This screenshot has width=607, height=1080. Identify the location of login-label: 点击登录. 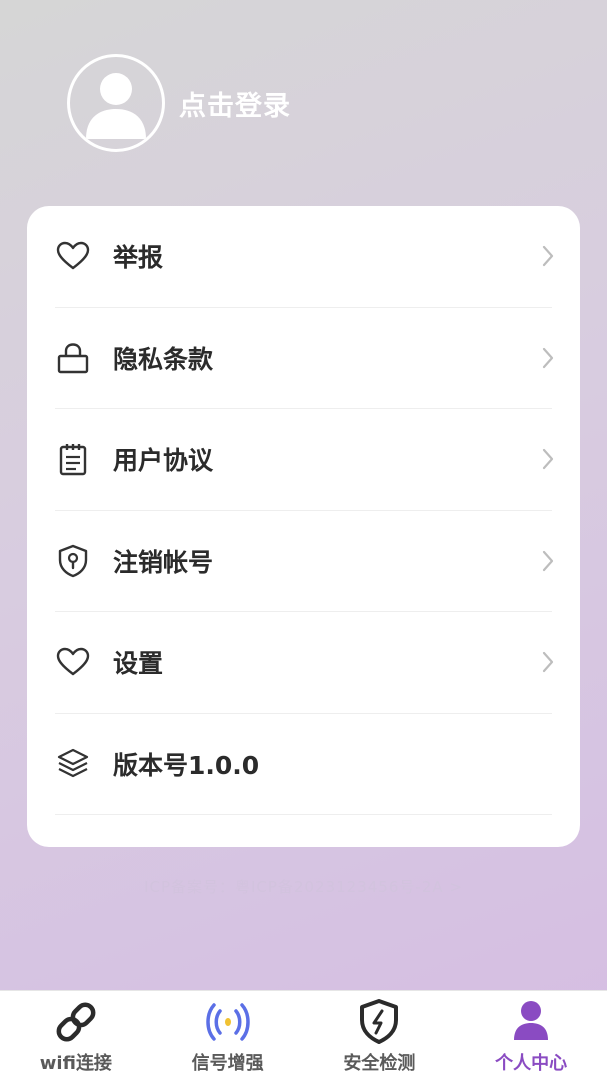
(235, 103).